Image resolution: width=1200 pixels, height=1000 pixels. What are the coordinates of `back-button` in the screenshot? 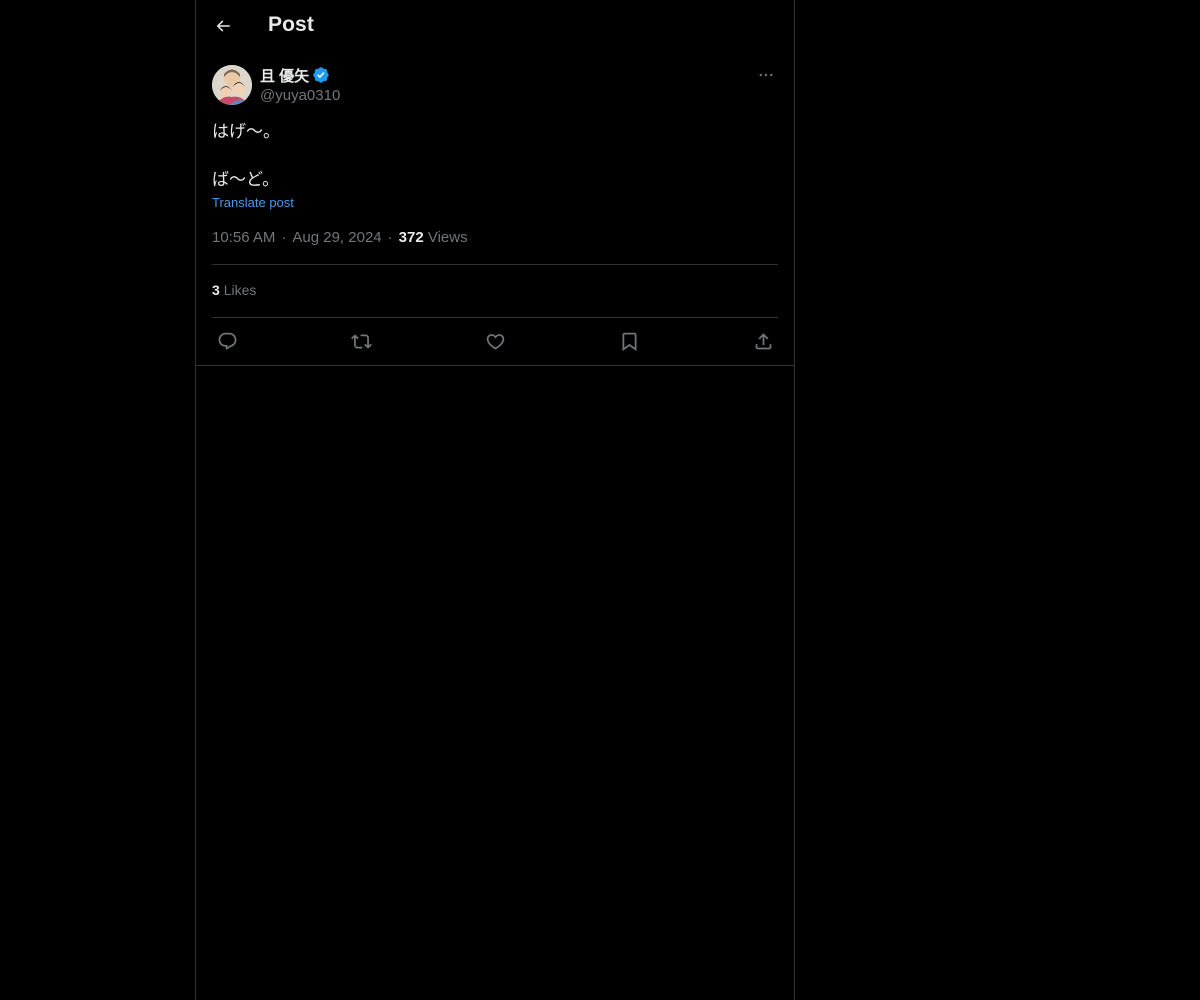 It's located at (223, 26).